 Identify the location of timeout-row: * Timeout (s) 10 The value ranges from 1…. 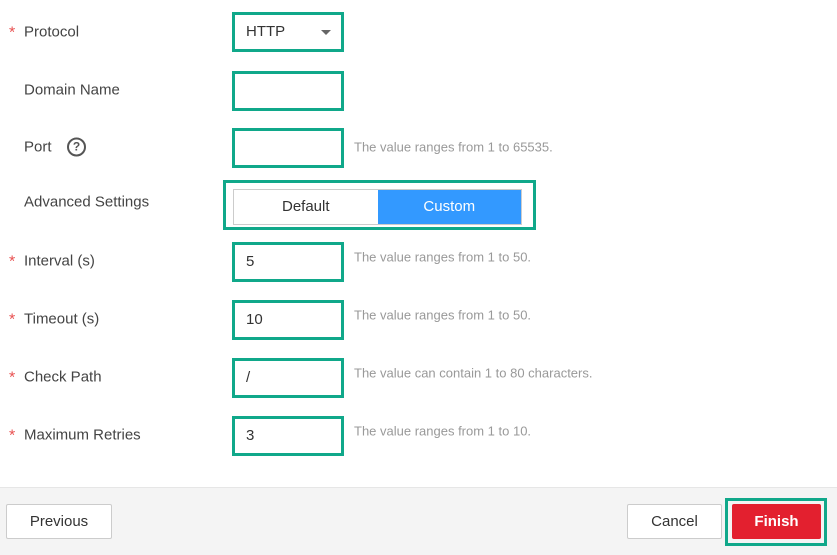
(418, 319).